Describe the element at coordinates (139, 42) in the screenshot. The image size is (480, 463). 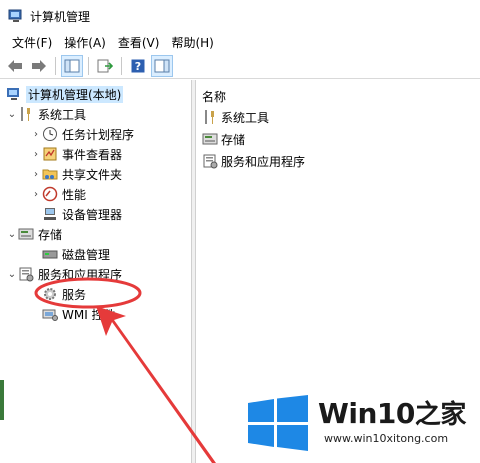
I see `menu-view: 查看(V)` at that location.